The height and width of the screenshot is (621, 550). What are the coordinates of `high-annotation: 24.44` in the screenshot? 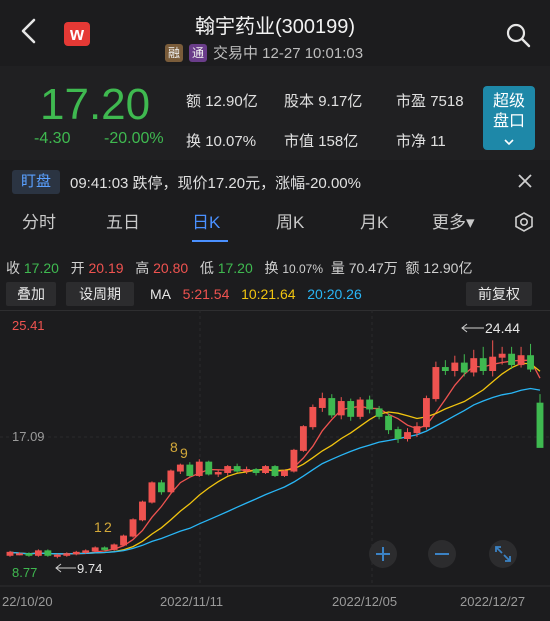 It's located at (502, 328).